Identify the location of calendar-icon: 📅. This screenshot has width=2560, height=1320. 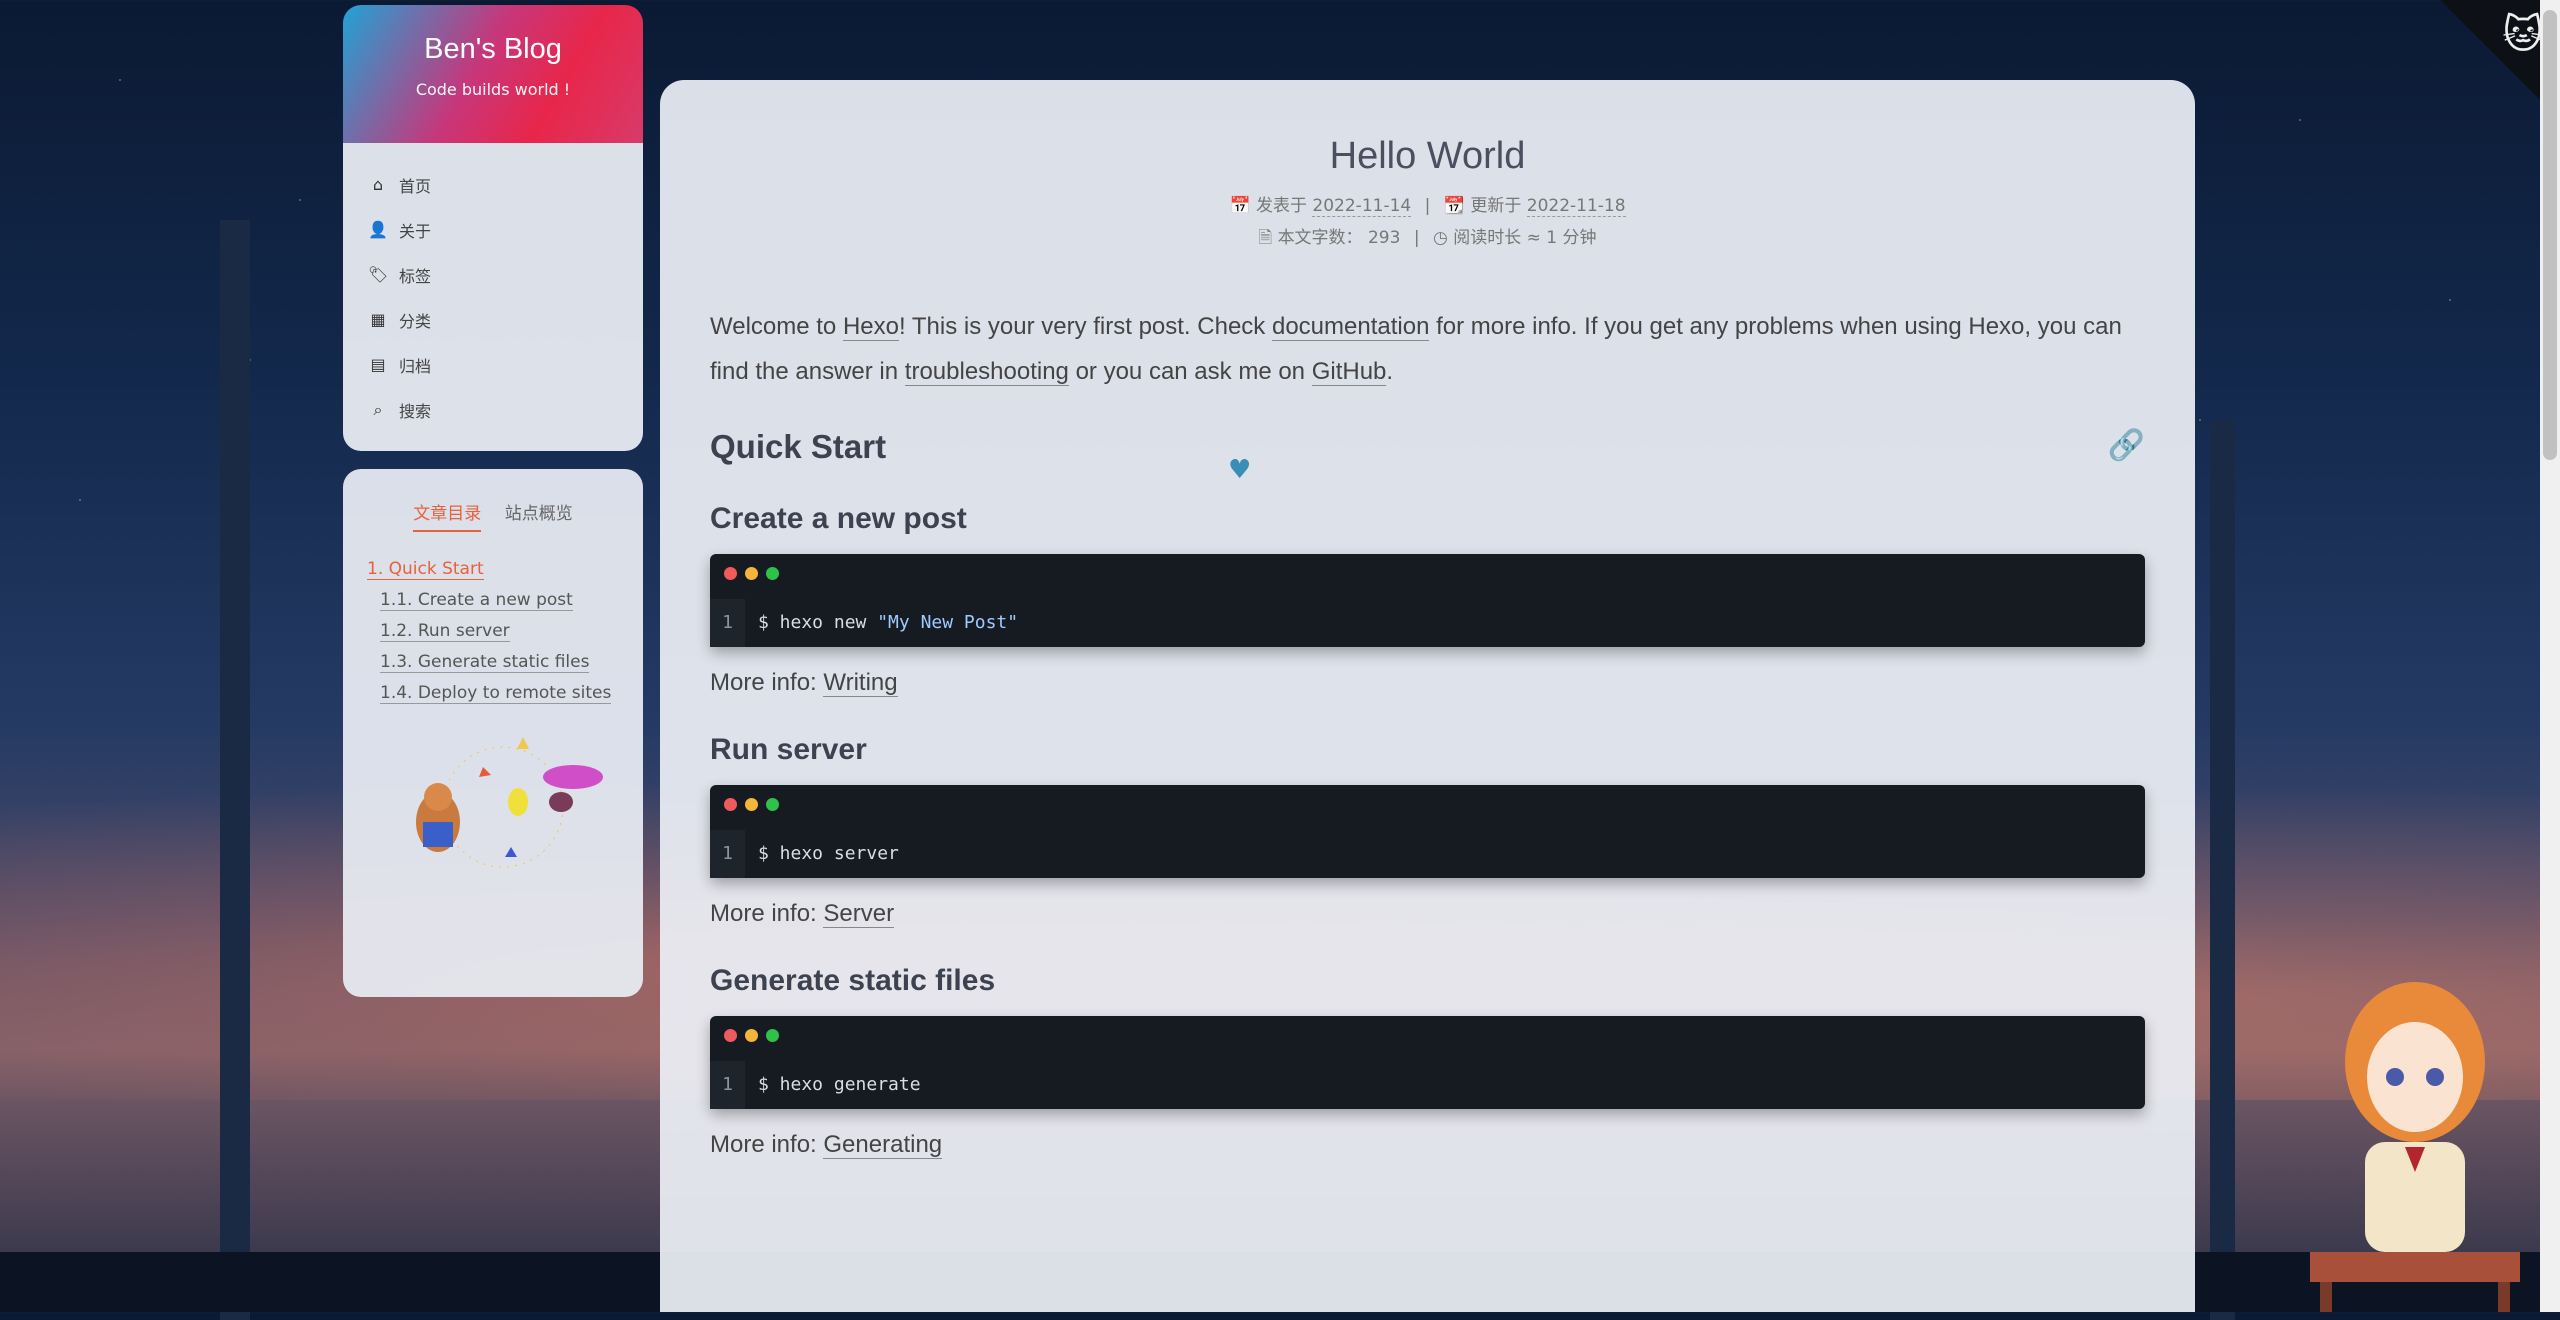
(1240, 206).